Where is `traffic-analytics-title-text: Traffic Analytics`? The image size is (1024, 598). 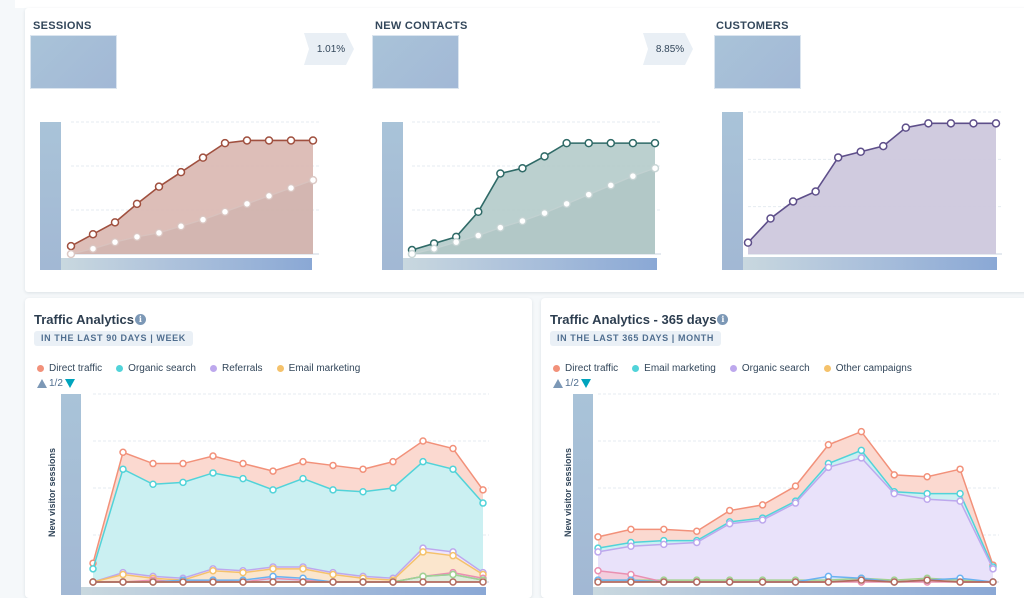
traffic-analytics-title-text: Traffic Analytics is located at coordinates (84, 319).